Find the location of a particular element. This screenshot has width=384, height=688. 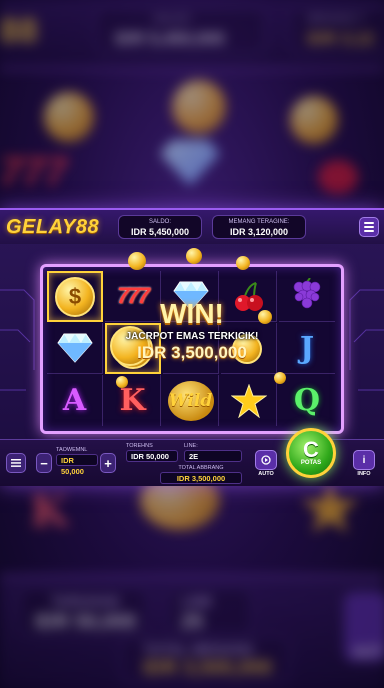

list-icon is located at coordinates (16, 463).